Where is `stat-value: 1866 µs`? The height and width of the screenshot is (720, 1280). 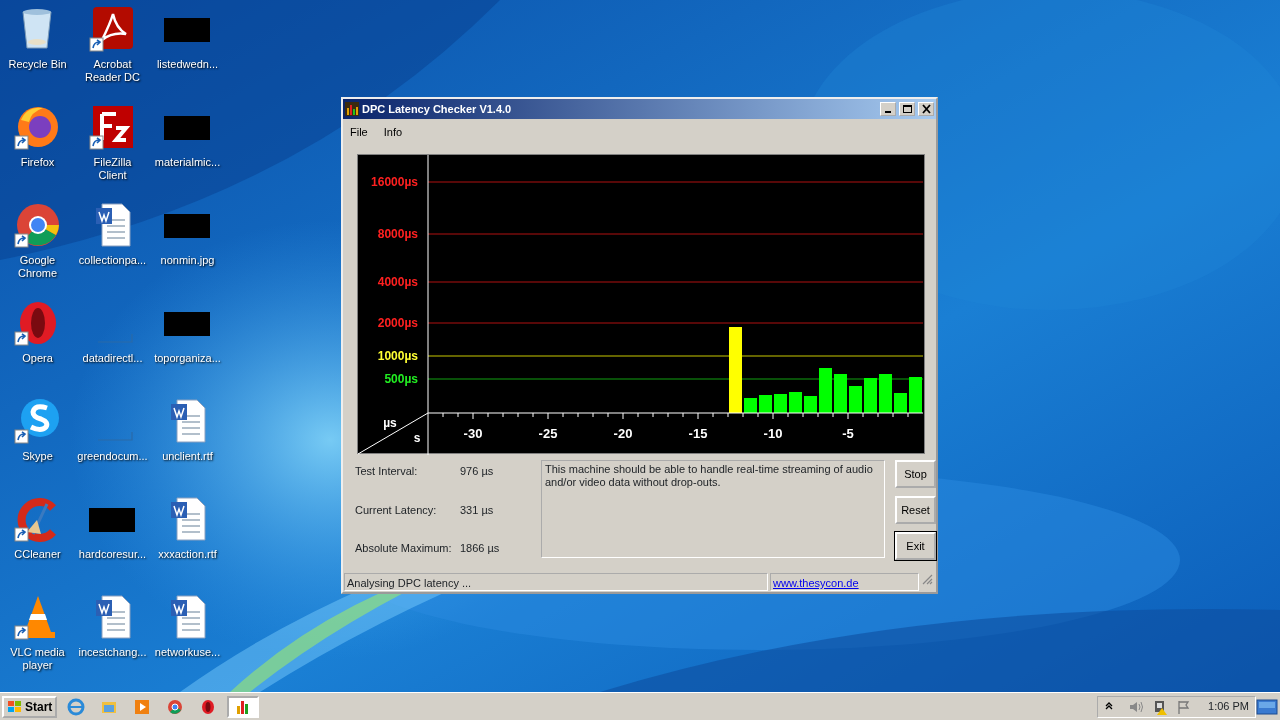
stat-value: 1866 µs is located at coordinates (480, 548).